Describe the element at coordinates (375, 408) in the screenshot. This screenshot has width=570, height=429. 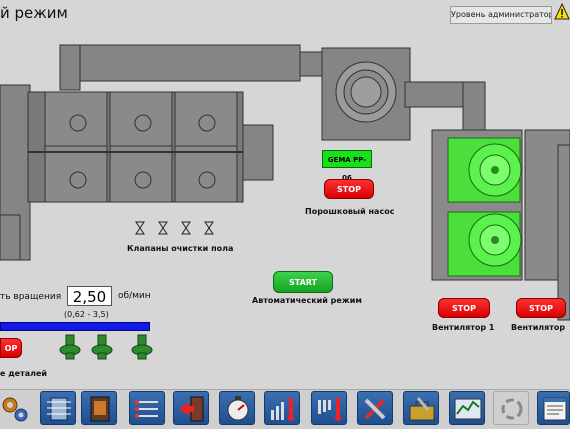
I see `tools-icon` at that location.